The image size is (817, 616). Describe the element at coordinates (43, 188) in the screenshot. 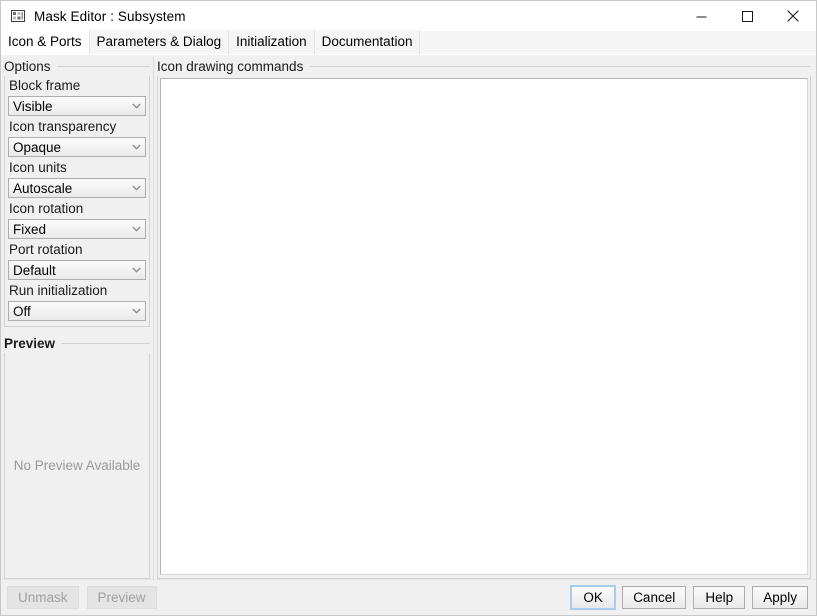

I see `icon-units-value: Autoscale` at that location.